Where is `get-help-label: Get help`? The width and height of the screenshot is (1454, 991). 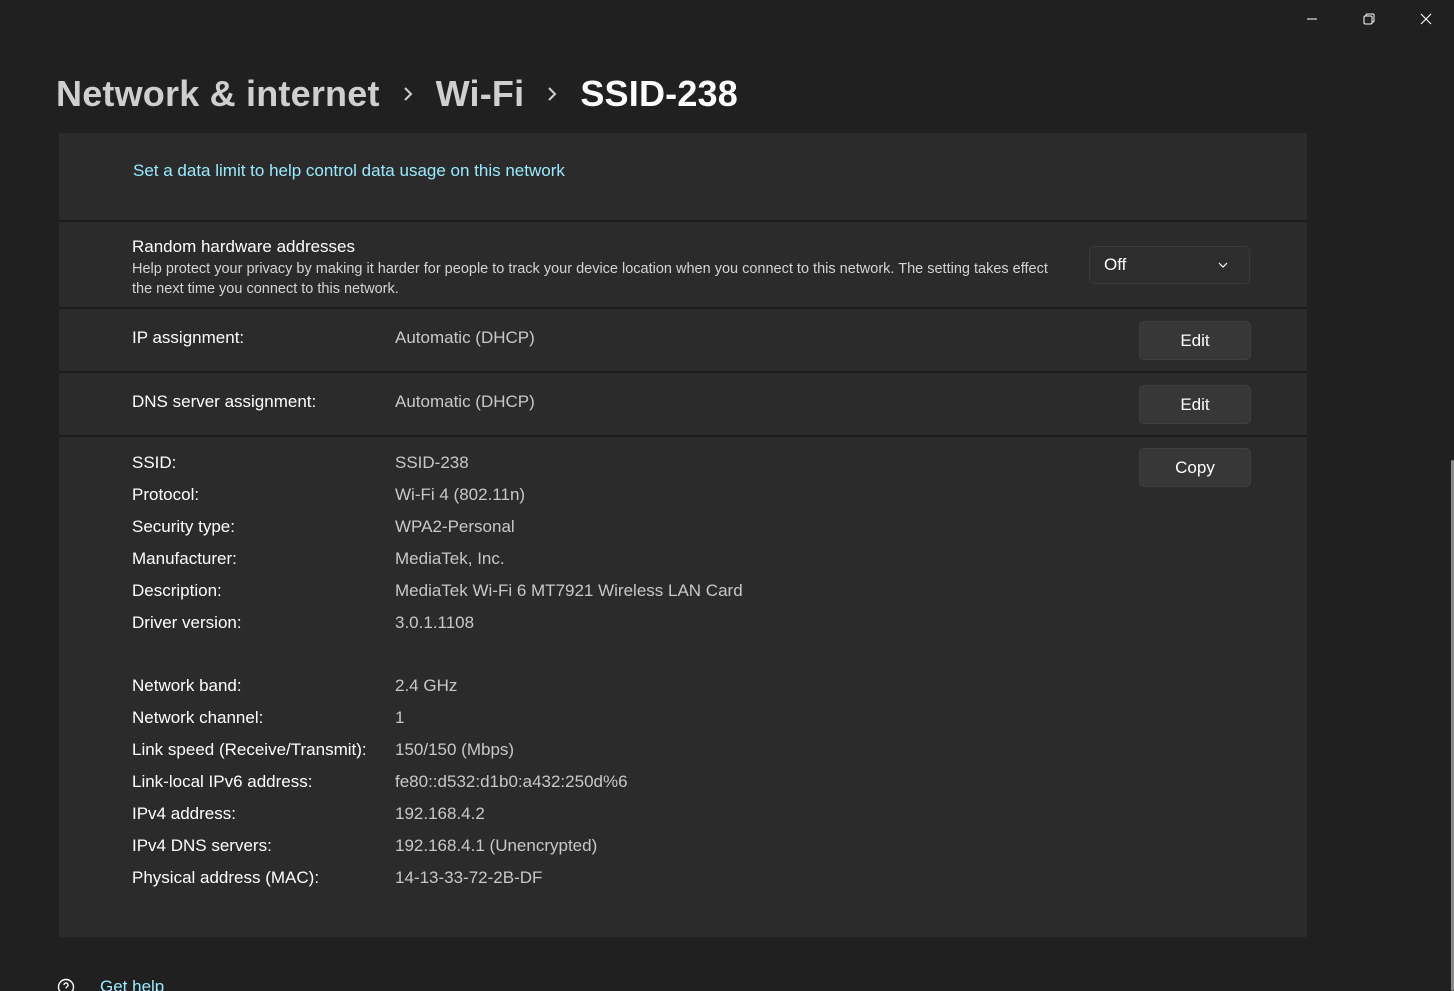 get-help-label: Get help is located at coordinates (132, 984).